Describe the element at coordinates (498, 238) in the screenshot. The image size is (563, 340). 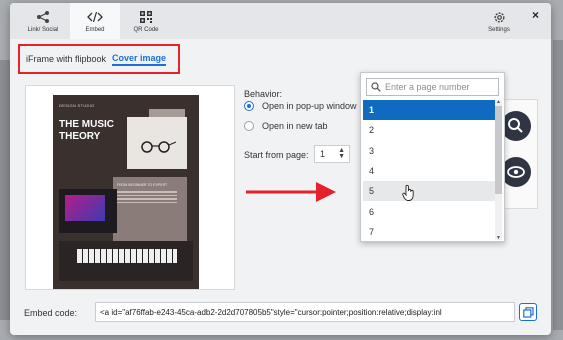
I see `scroll-down-icon: ▼` at that location.